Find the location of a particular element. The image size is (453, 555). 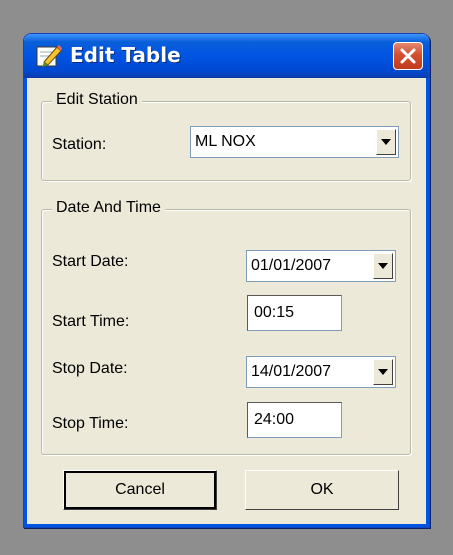

edit-pencil-icon is located at coordinates (49, 56).